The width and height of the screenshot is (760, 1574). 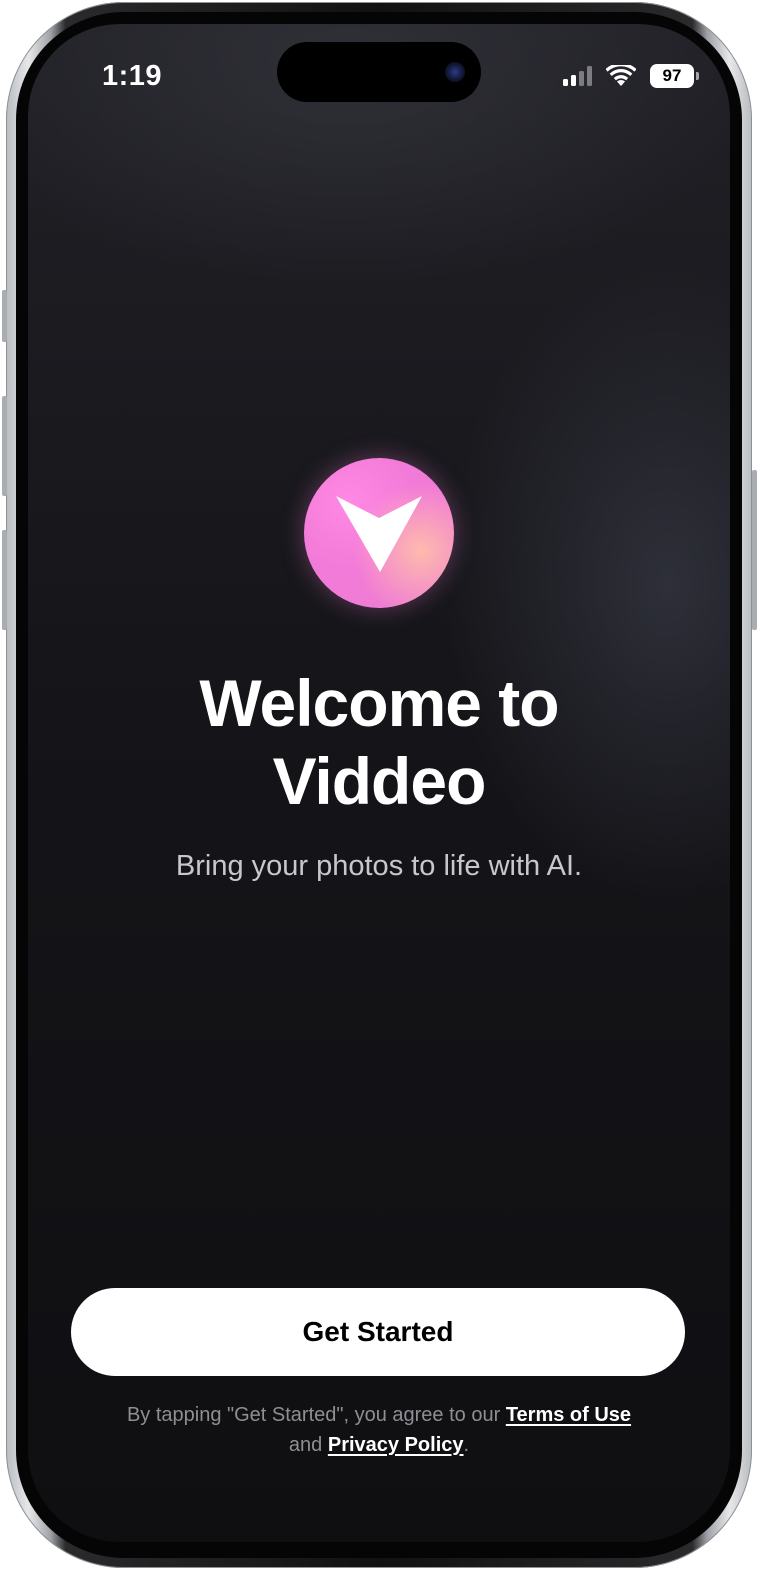 I want to click on welcome-title-line2: Viddeo, so click(x=379, y=781).